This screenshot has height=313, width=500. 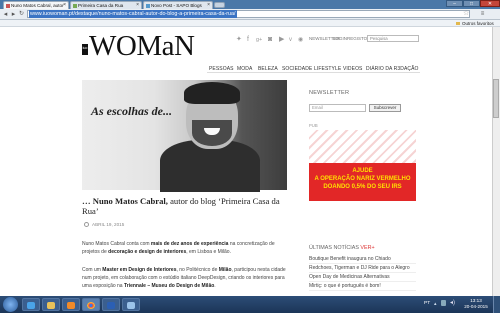 I want to click on ad-line: A OPERAÇÃO NARIZ VERMELHO, so click(x=362, y=179).